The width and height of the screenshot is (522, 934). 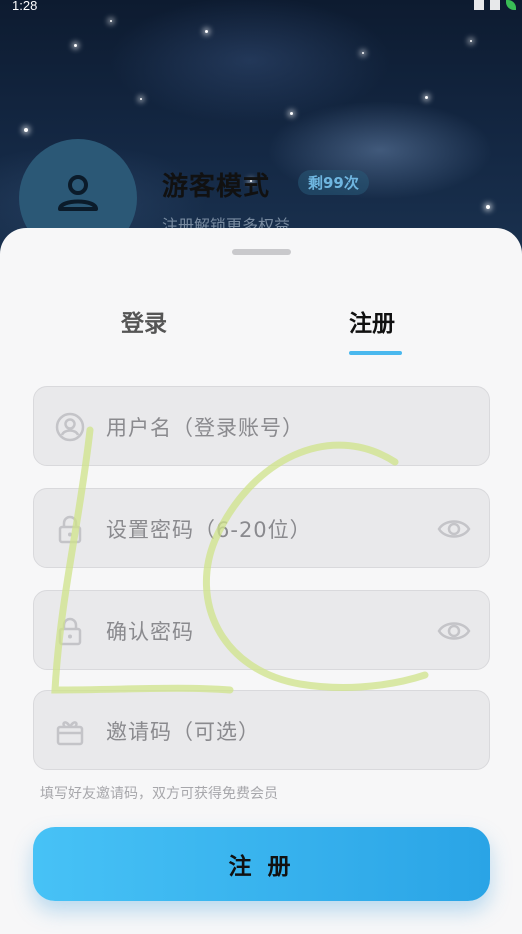 I want to click on leaf-icon, so click(x=511, y=5).